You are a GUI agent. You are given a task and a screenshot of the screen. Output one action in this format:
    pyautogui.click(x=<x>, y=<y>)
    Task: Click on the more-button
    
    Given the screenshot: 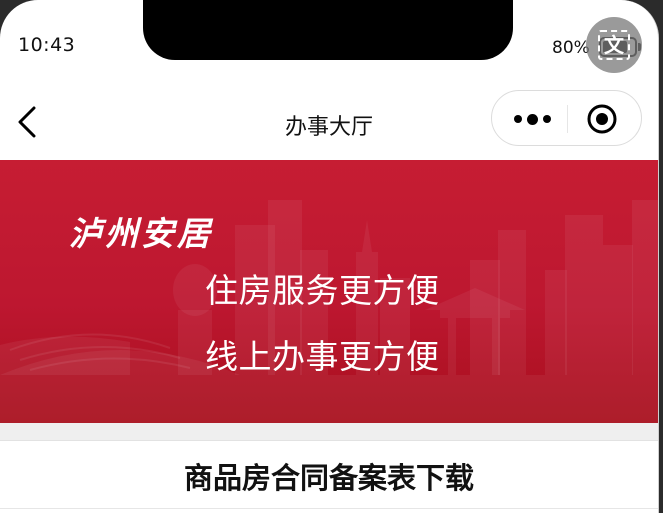 What is the action you would take?
    pyautogui.click(x=532, y=119)
    